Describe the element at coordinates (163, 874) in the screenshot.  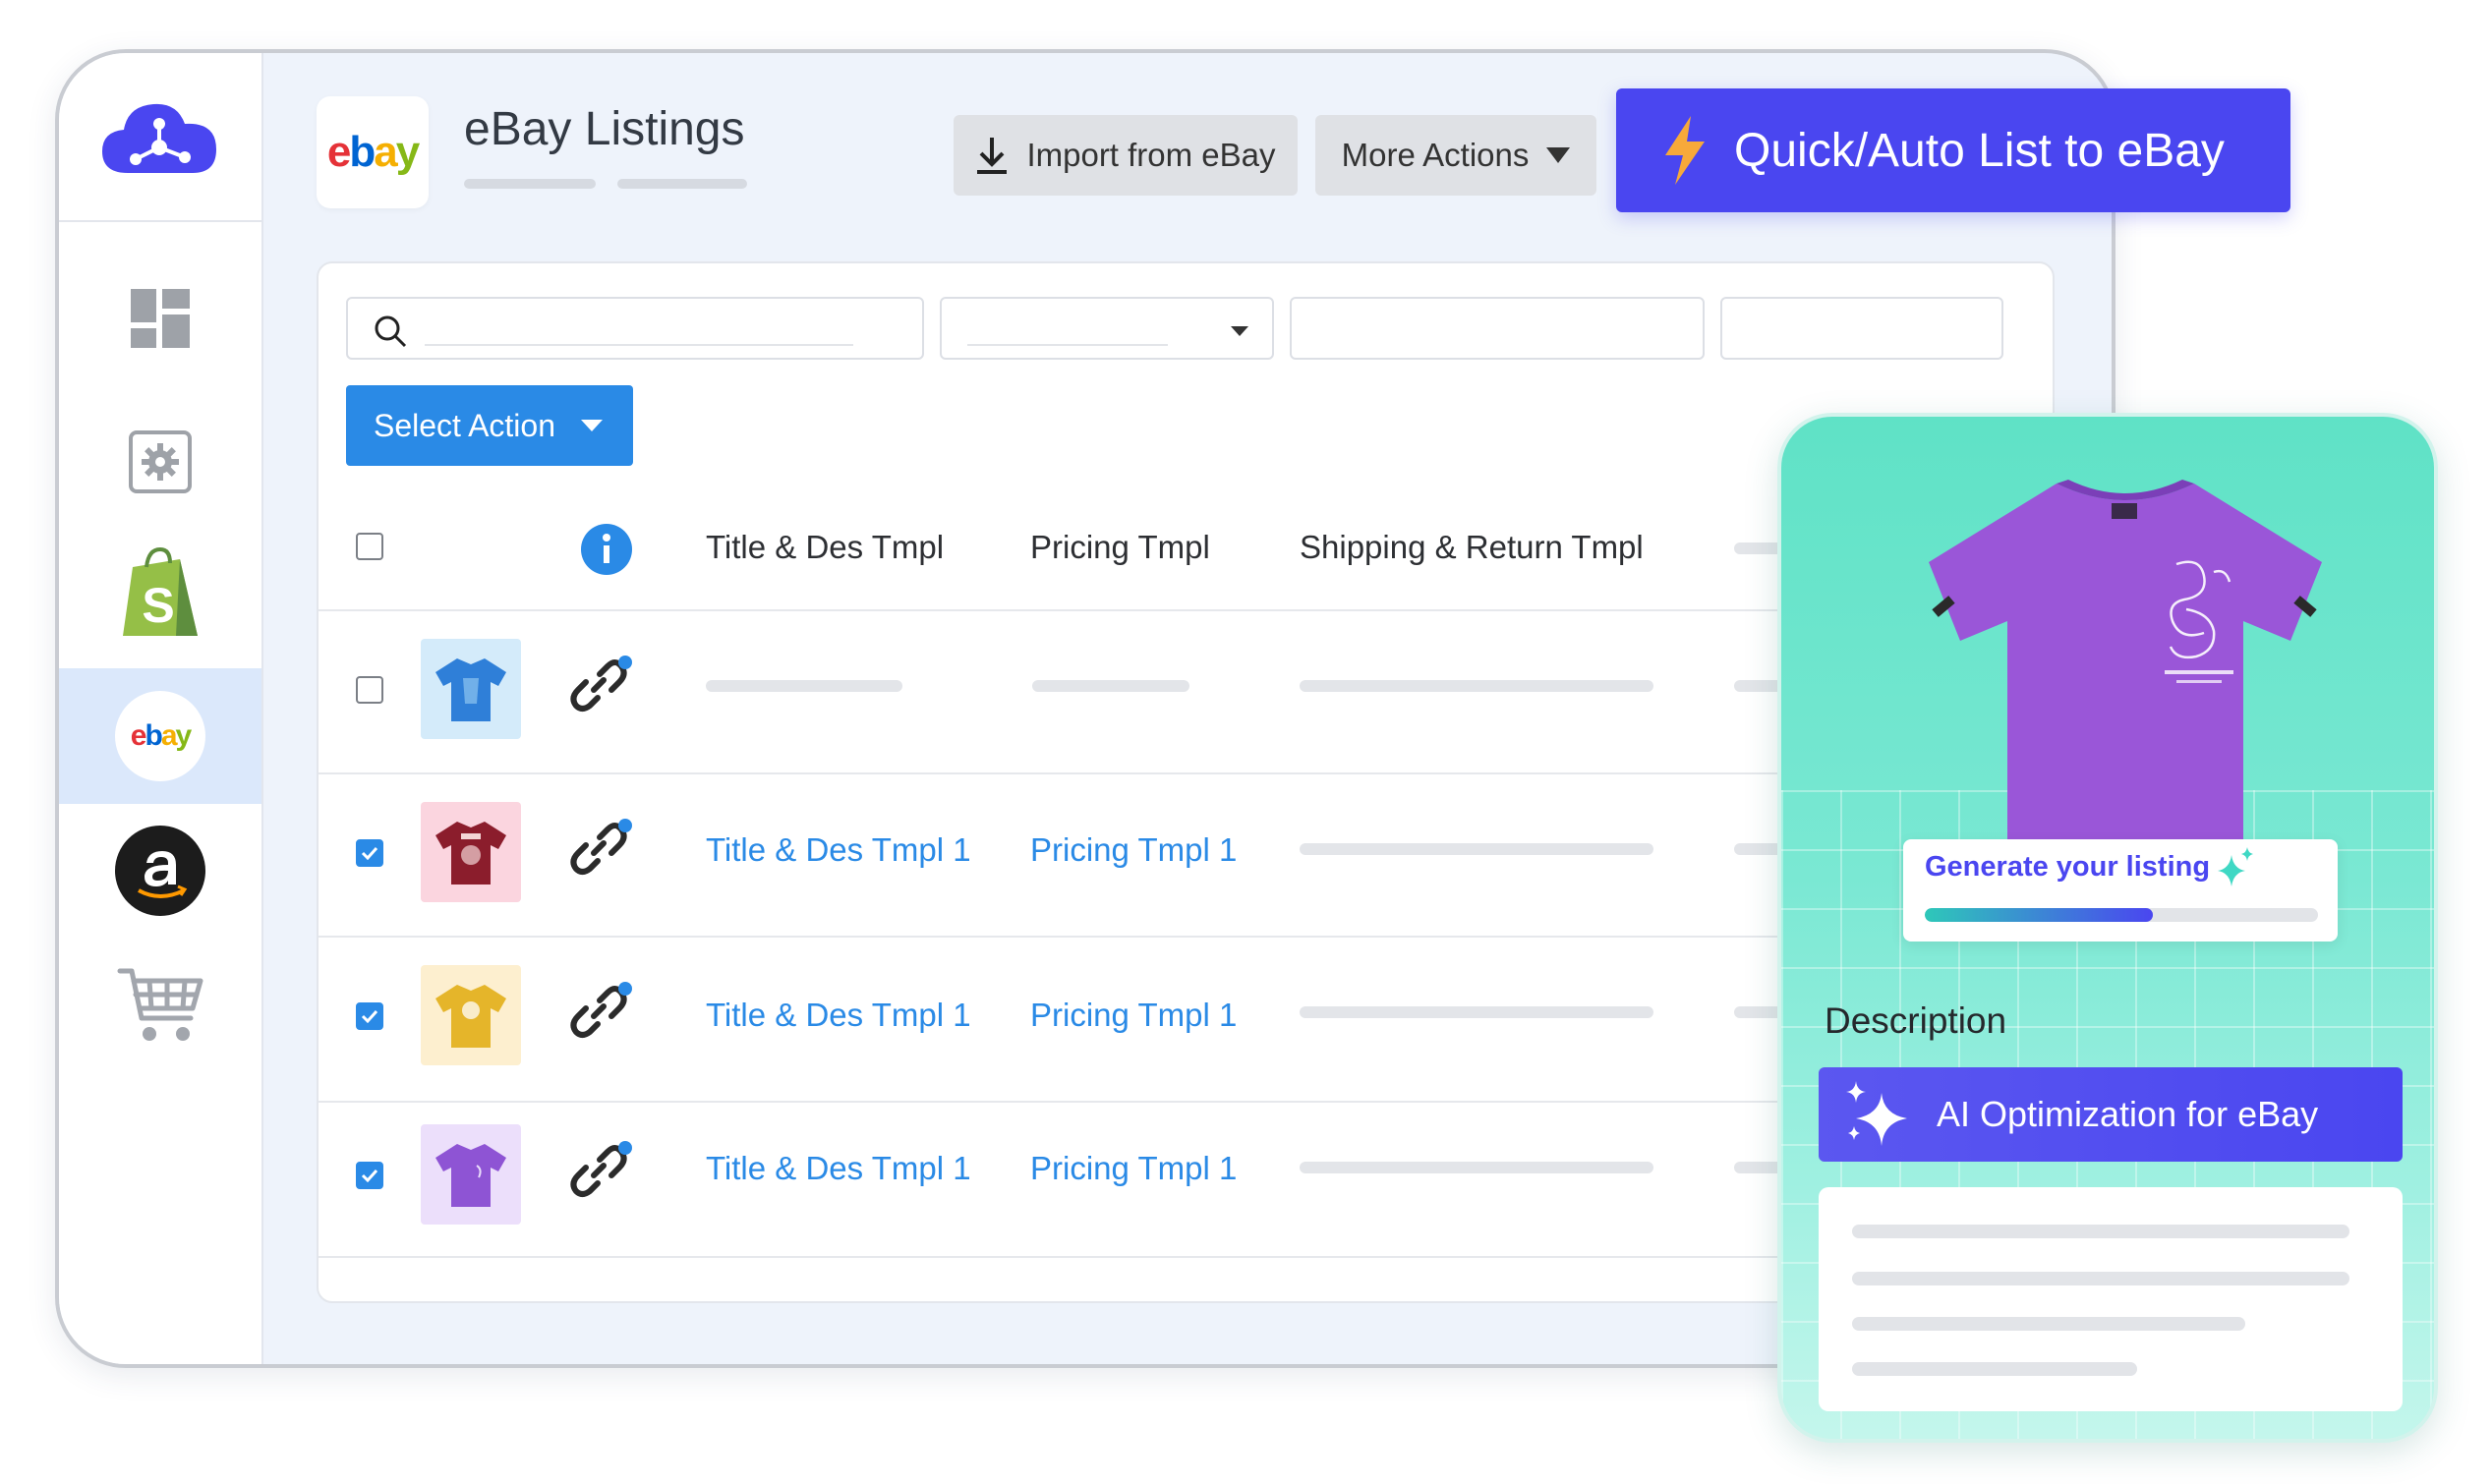
I see `amazon-a-glyph` at that location.